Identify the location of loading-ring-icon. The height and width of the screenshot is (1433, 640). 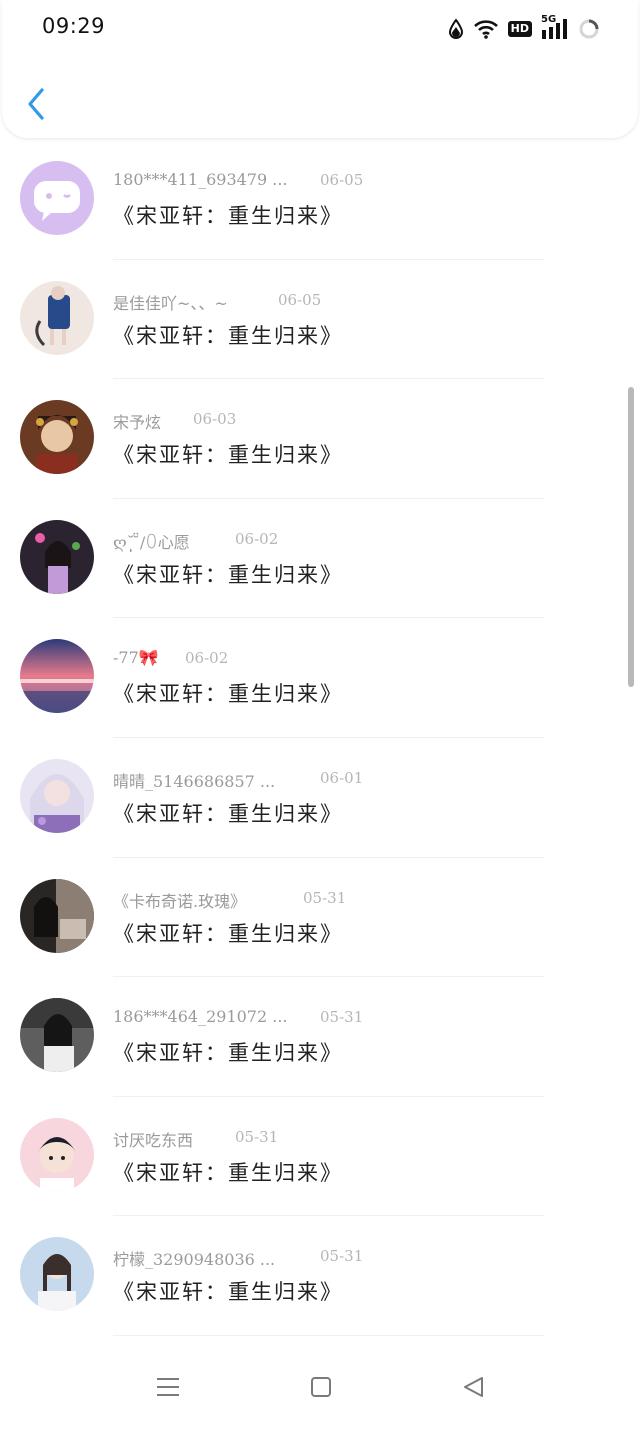
(589, 29).